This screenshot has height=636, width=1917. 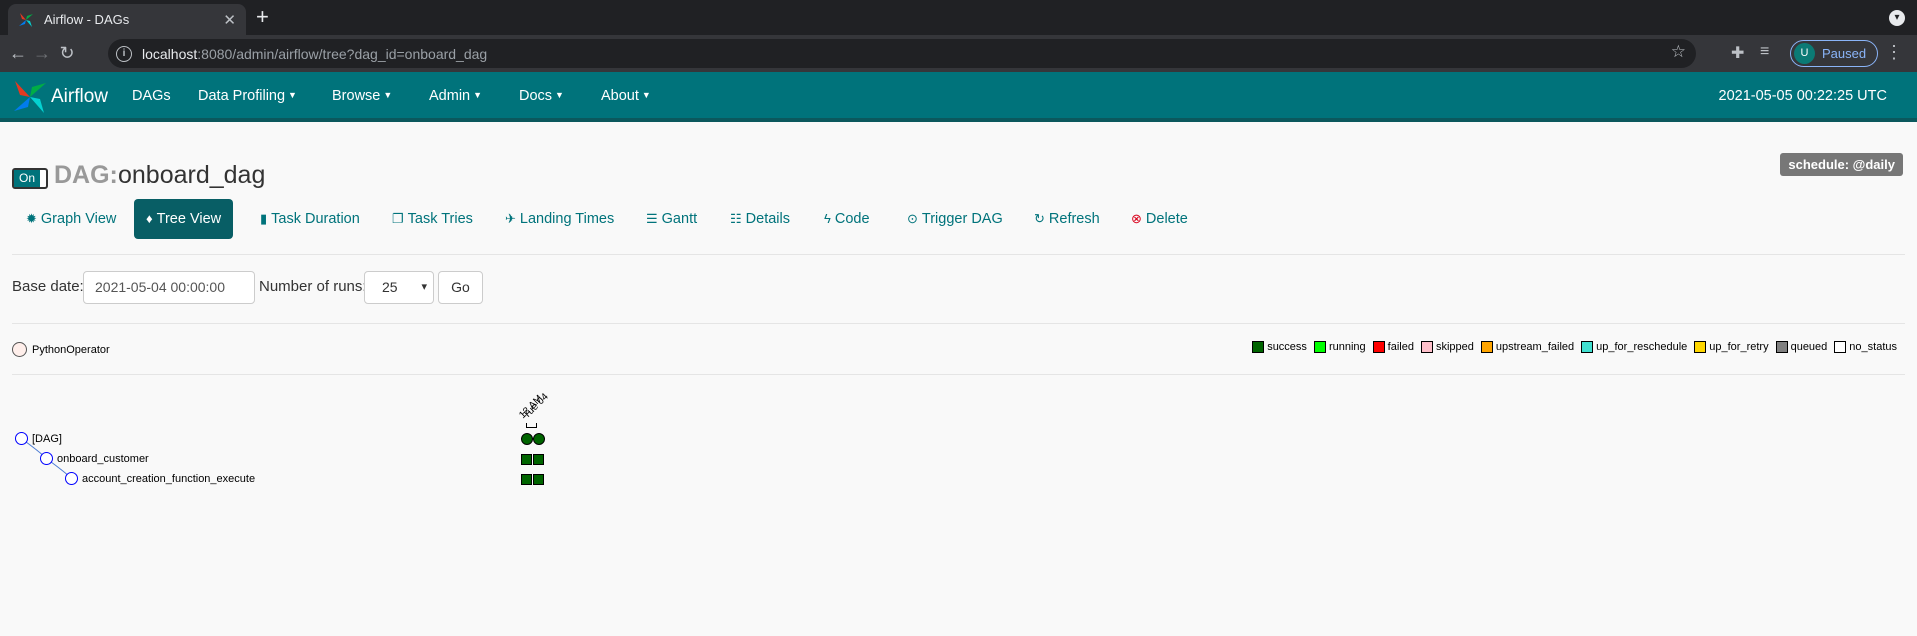 I want to click on tree-node-onboard-customer, so click(x=46, y=458).